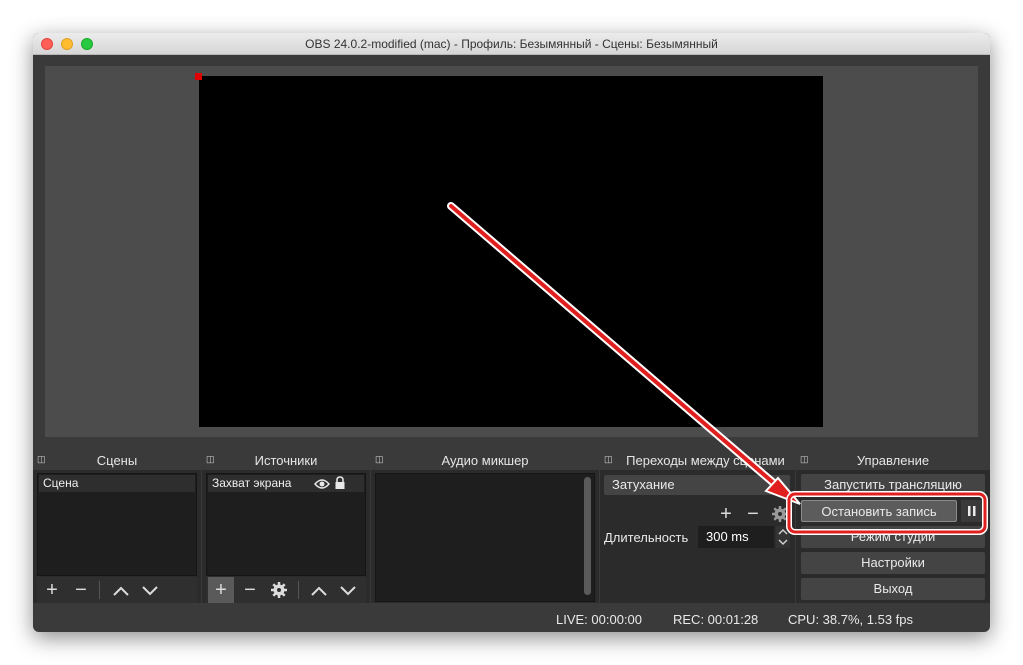  I want to click on move-scene-up-button, so click(121, 590).